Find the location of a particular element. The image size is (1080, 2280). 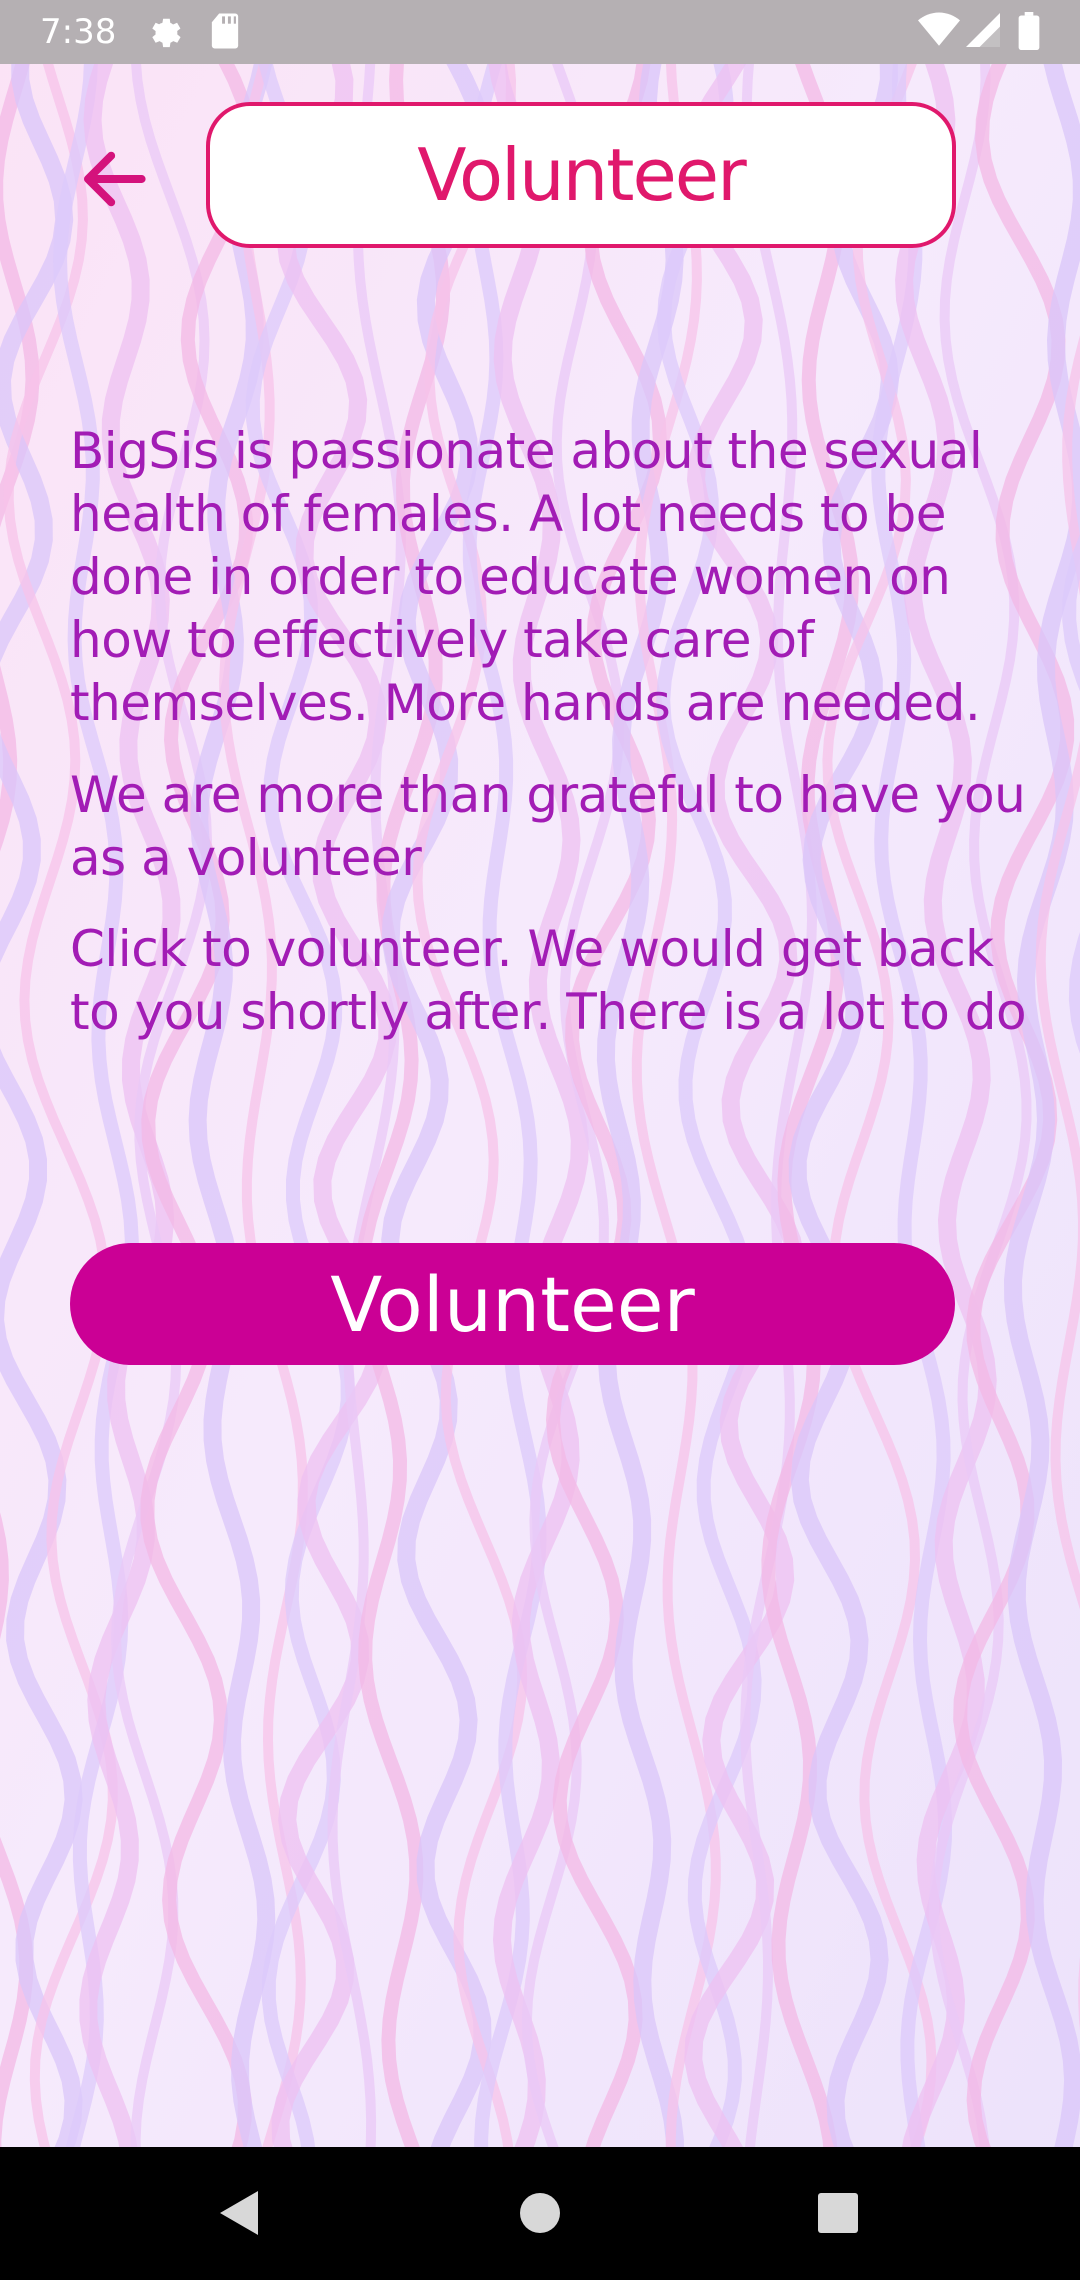

home-circle-icon is located at coordinates (540, 2213).